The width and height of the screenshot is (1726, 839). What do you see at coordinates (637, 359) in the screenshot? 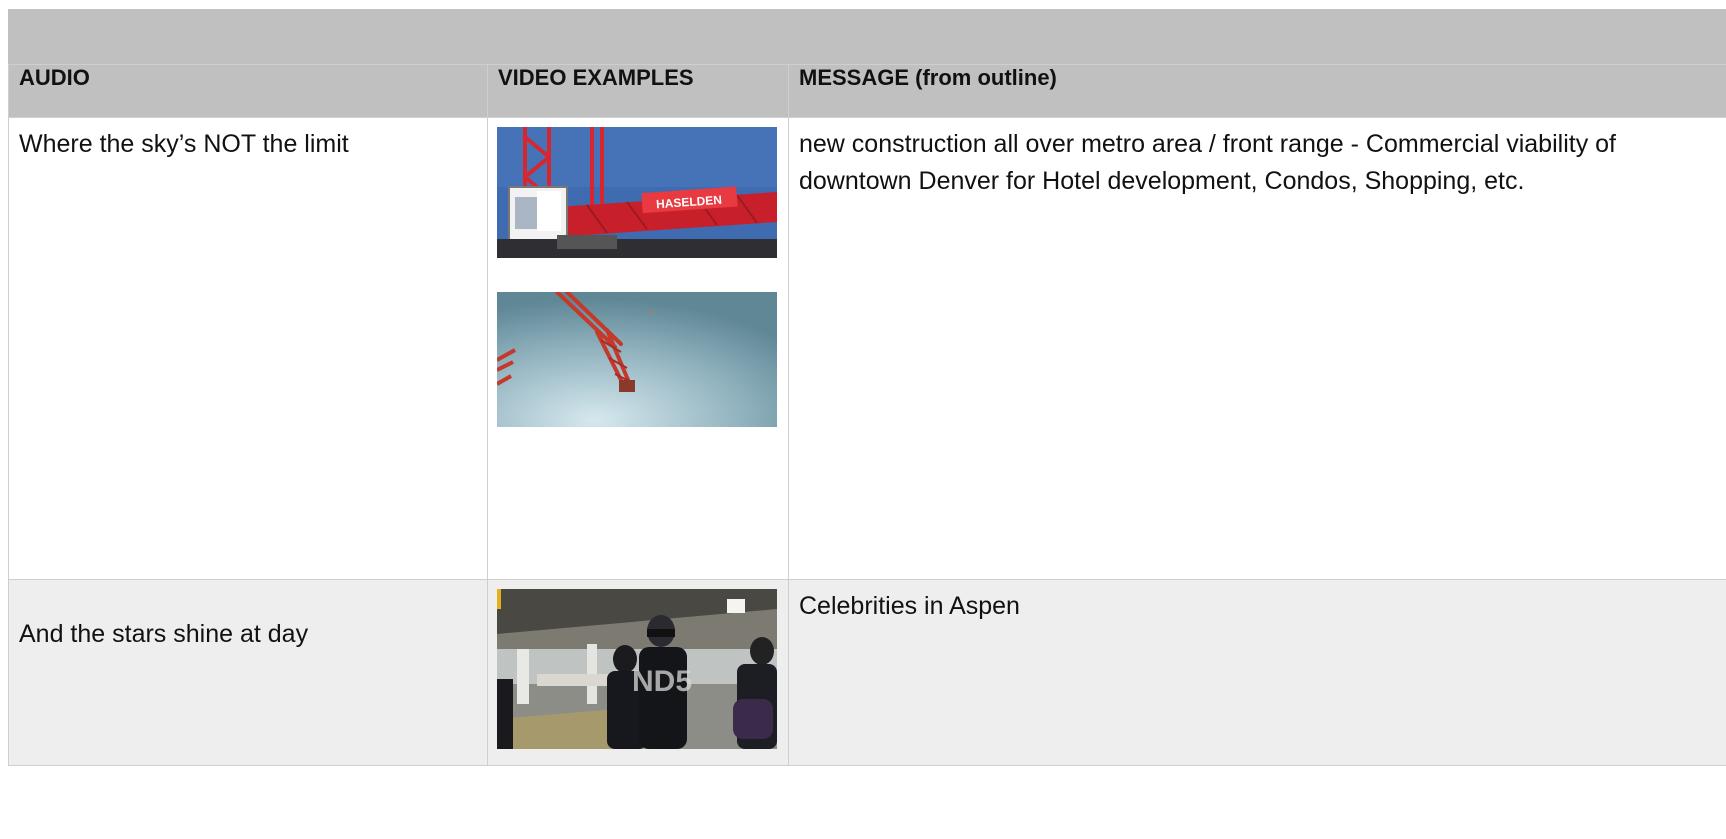
I see `crane-boom-thumbnail` at bounding box center [637, 359].